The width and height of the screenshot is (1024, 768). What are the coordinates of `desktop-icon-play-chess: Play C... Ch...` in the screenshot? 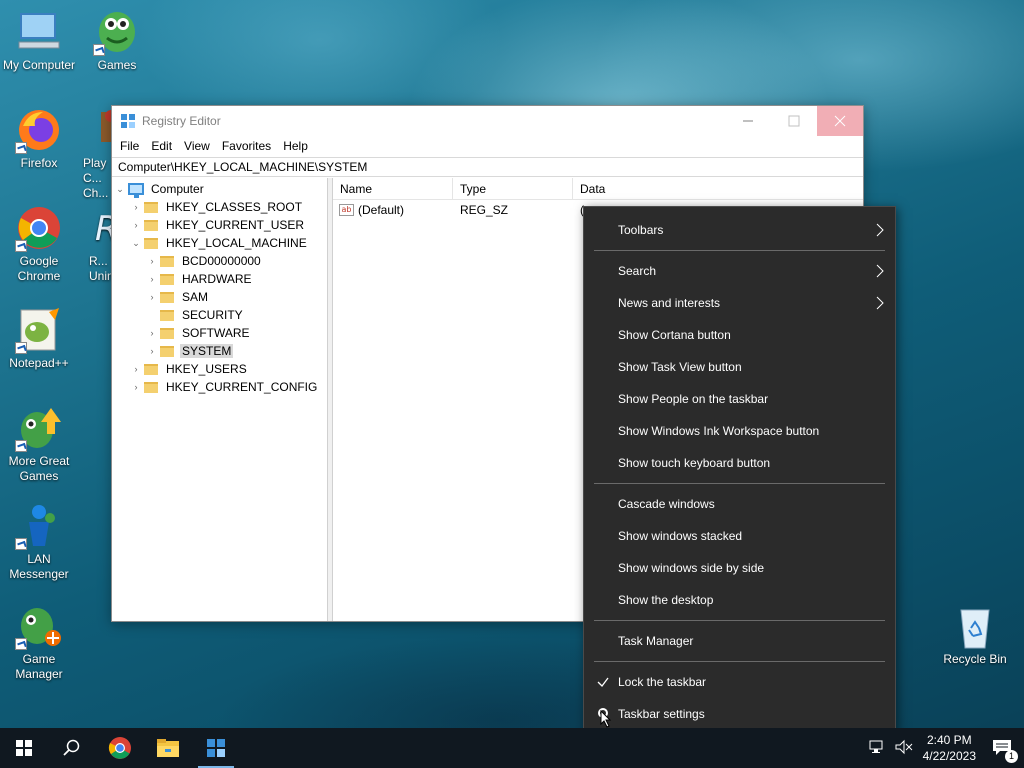 It's located at (95, 153).